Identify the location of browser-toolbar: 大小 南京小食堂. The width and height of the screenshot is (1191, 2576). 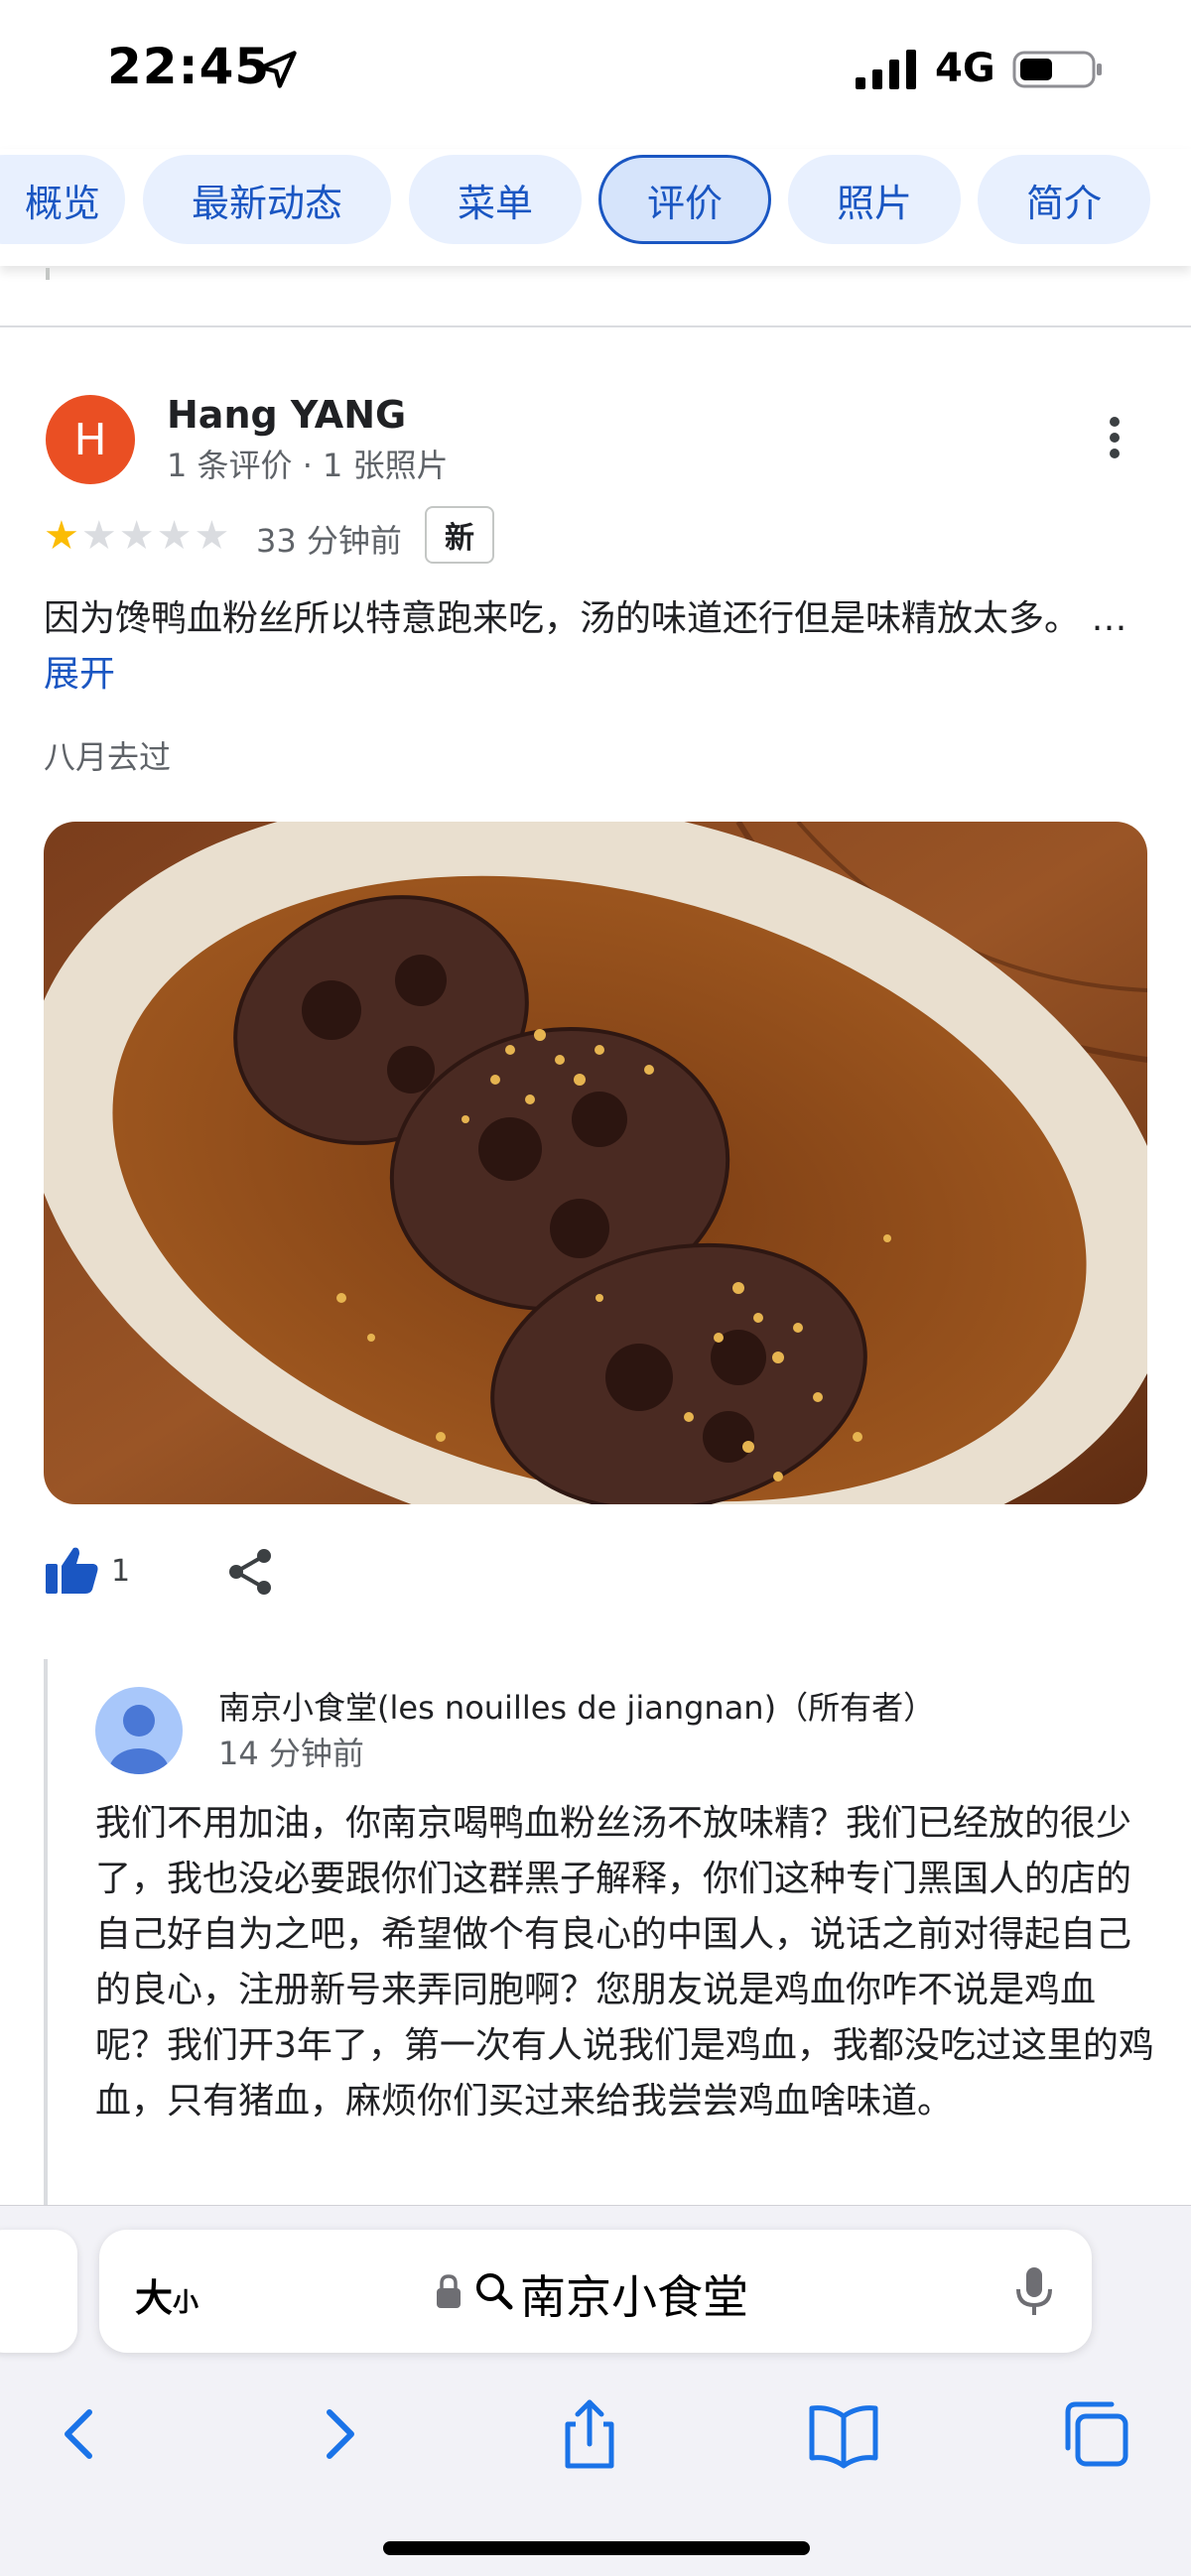
(595, 2391).